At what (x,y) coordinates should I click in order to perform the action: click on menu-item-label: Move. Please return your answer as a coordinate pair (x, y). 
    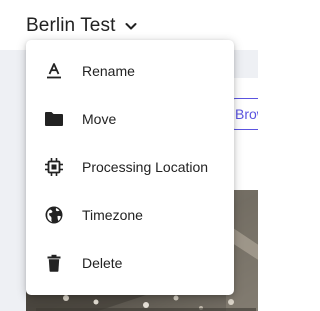
    Looking at the image, I should click on (99, 119).